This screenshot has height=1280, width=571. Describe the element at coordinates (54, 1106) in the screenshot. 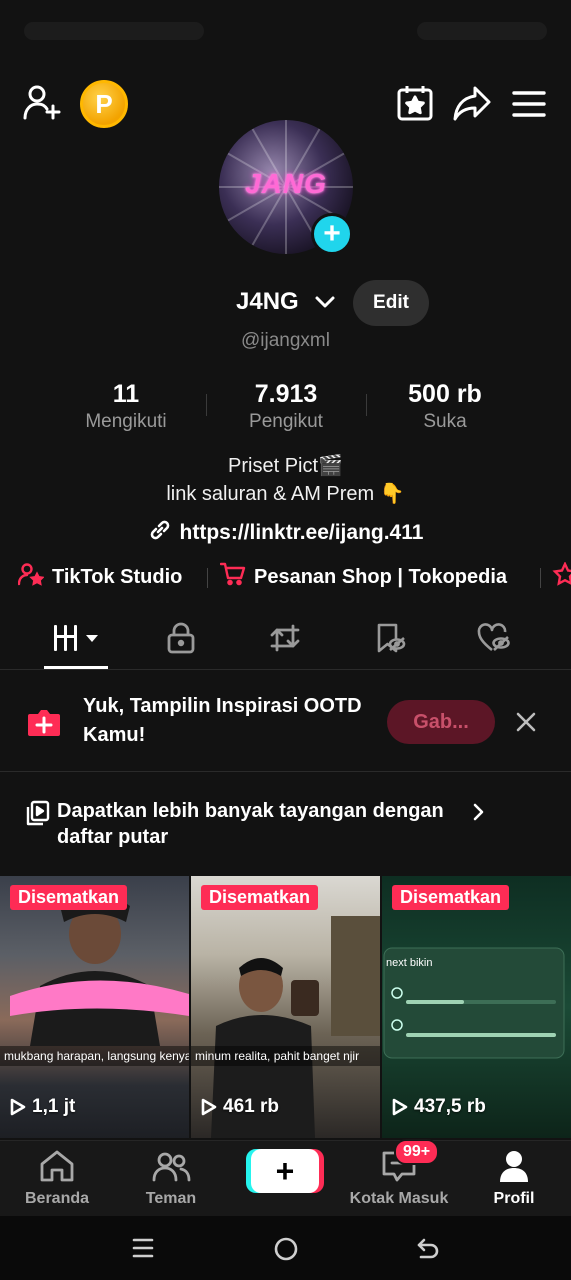

I see `view-count-value: 1,1 jt` at that location.